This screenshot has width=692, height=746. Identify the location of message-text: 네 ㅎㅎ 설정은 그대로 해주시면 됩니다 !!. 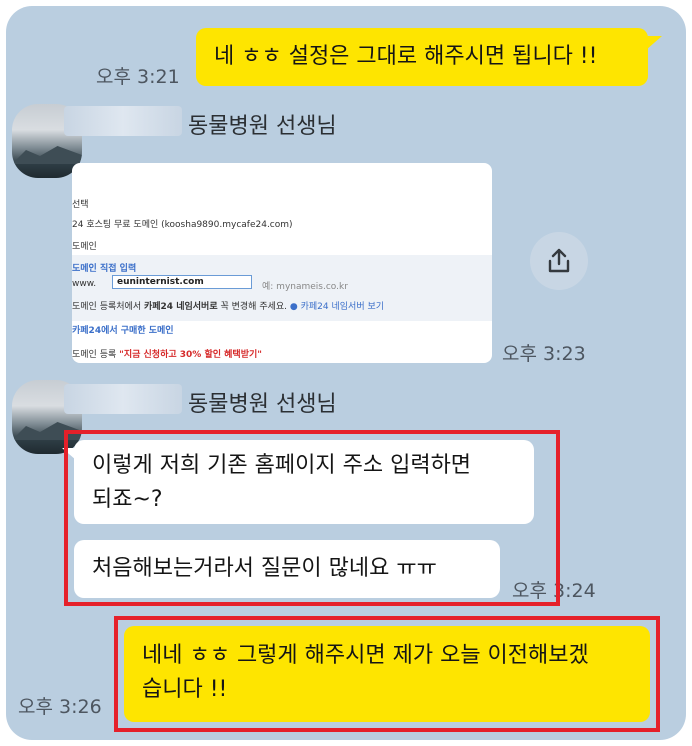
(406, 56).